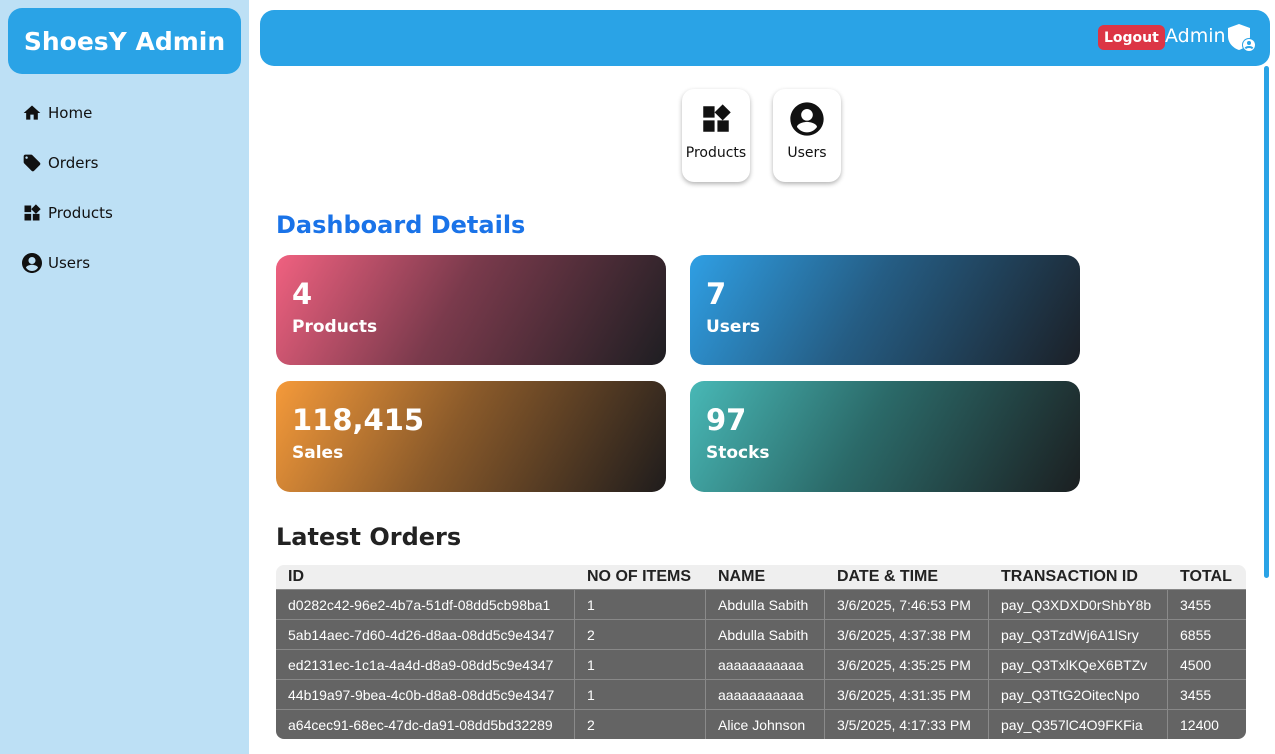  What do you see at coordinates (401, 225) in the screenshot?
I see `dashboard-title: Dashboard Details` at bounding box center [401, 225].